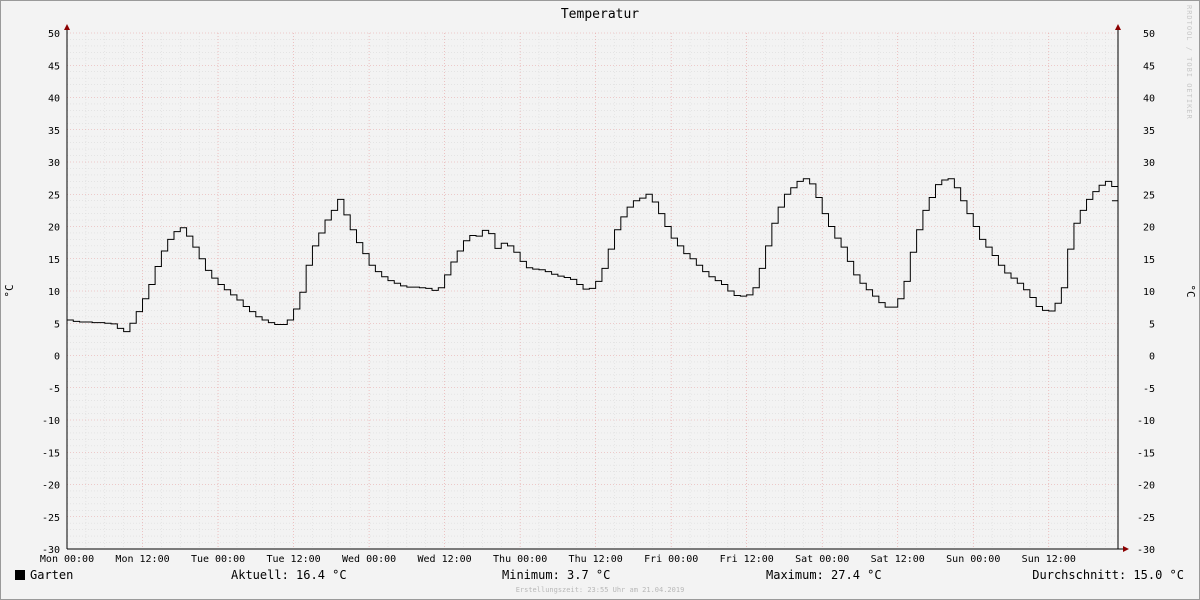 The width and height of the screenshot is (1200, 600). Describe the element at coordinates (54, 34) in the screenshot. I see `y-tick-label-left: 50` at that location.